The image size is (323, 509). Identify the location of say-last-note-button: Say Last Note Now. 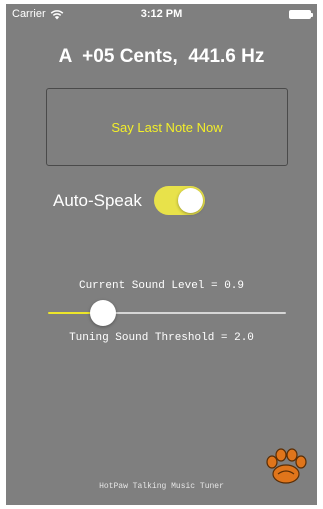
(167, 127).